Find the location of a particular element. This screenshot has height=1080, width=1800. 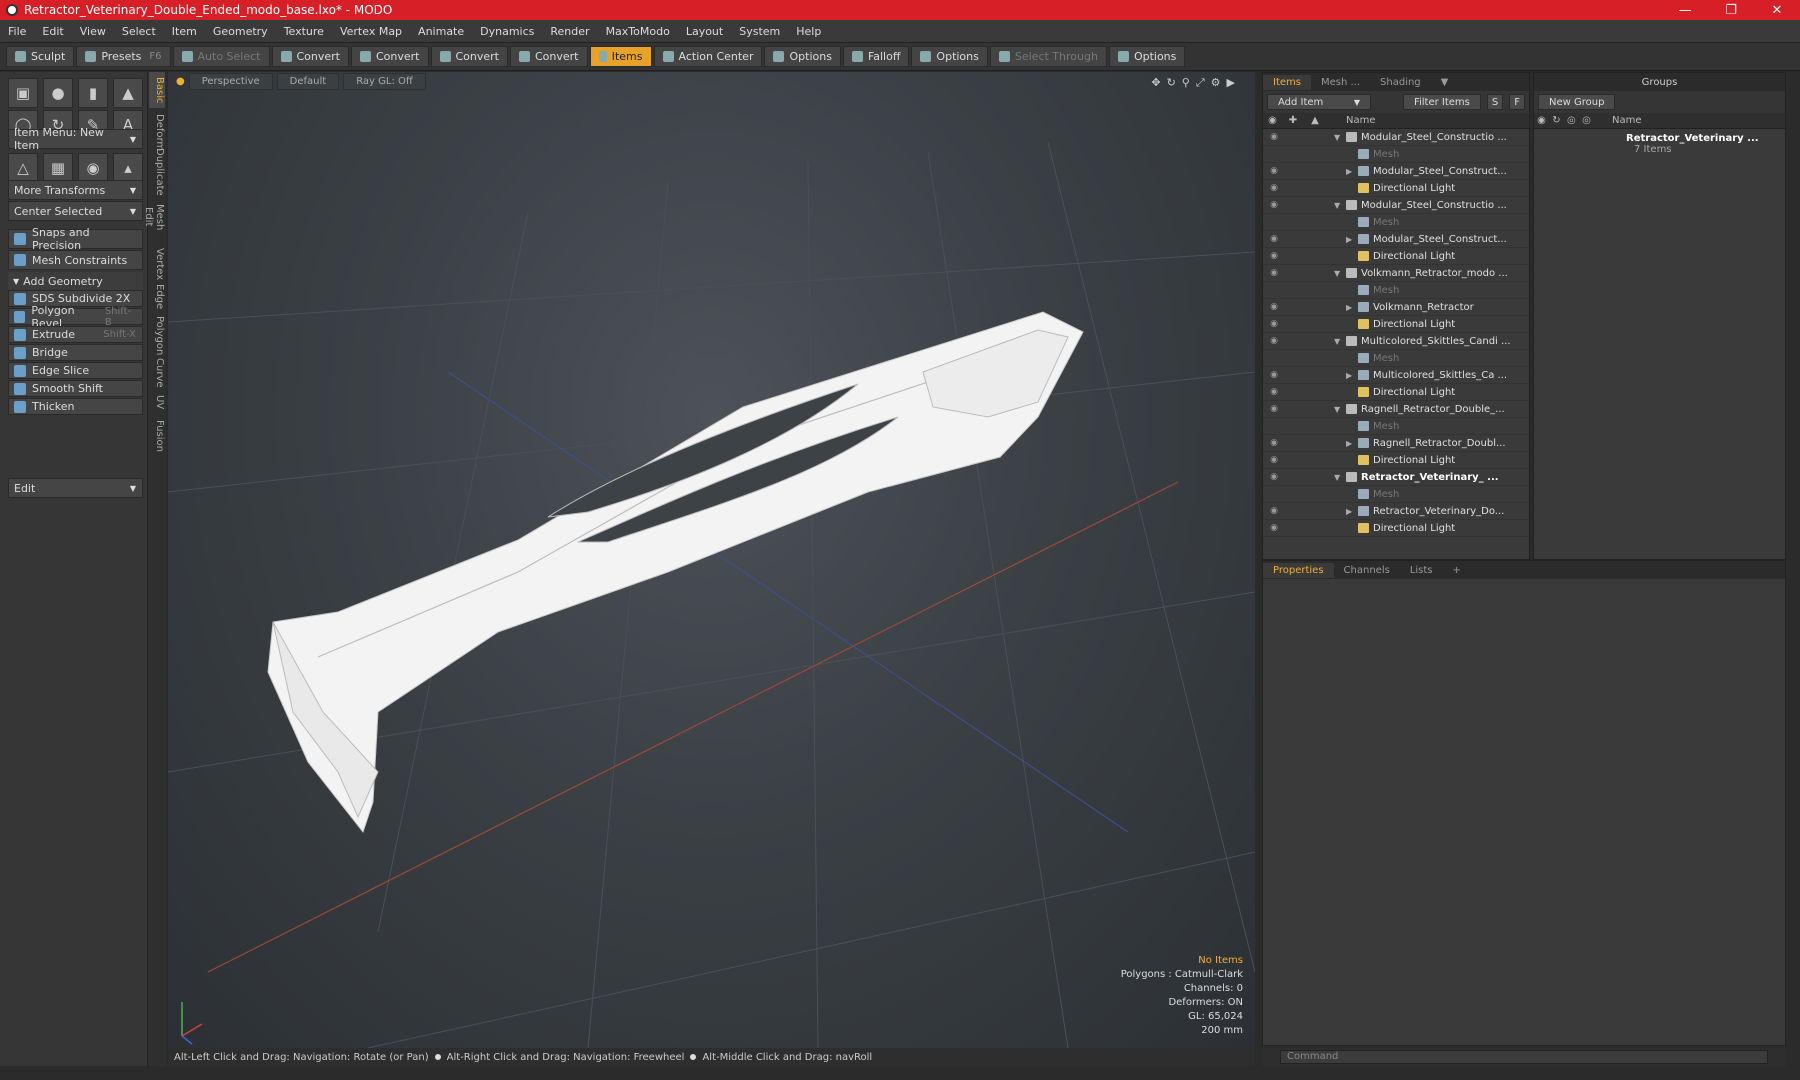

globe-icon: ◉ is located at coordinates (93, 168).